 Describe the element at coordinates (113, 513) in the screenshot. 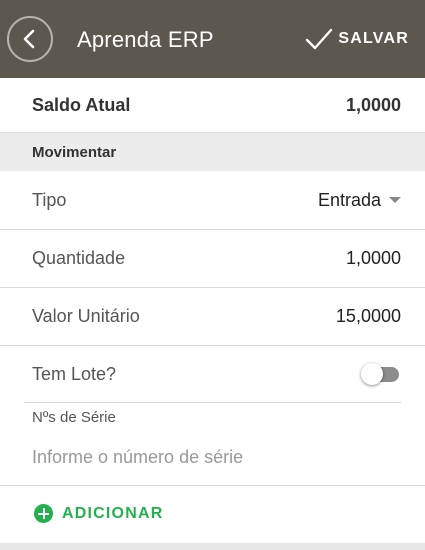

I see `add-button-label: ADICIONAR` at that location.